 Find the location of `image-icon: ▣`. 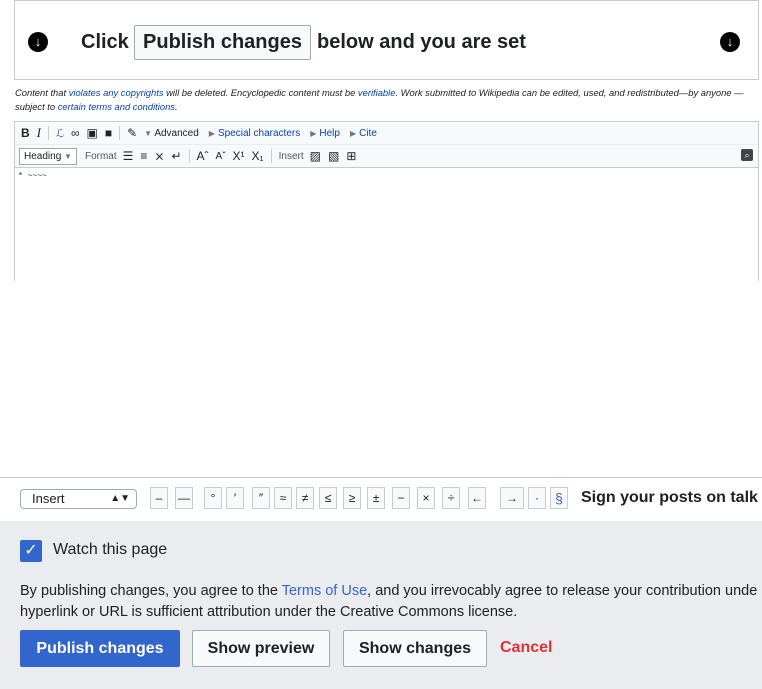

image-icon: ▣ is located at coordinates (92, 133).